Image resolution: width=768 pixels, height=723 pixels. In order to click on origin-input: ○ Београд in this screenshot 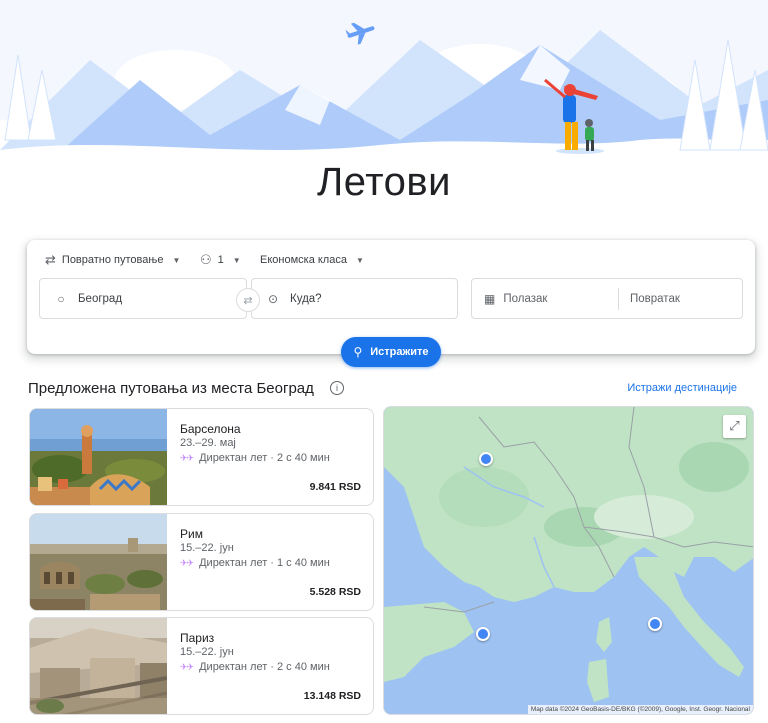, I will do `click(143, 298)`.